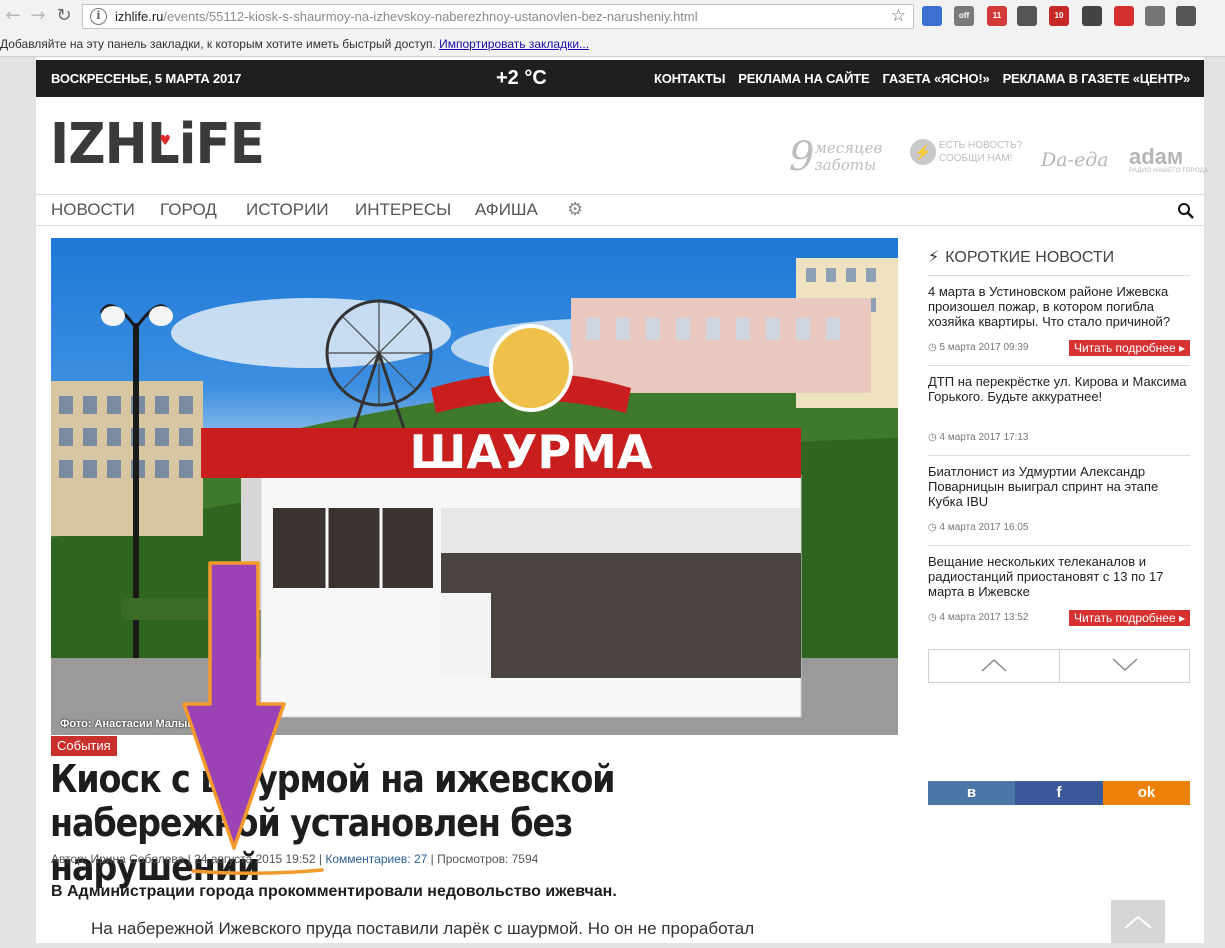 Image resolution: width=1225 pixels, height=948 pixels. What do you see at coordinates (966, 152) in the screenshot?
I see `promo-send-news: ⚡ ЕСТЬ НОВОСТЬ? СООБЩИ НАМ!` at bounding box center [966, 152].